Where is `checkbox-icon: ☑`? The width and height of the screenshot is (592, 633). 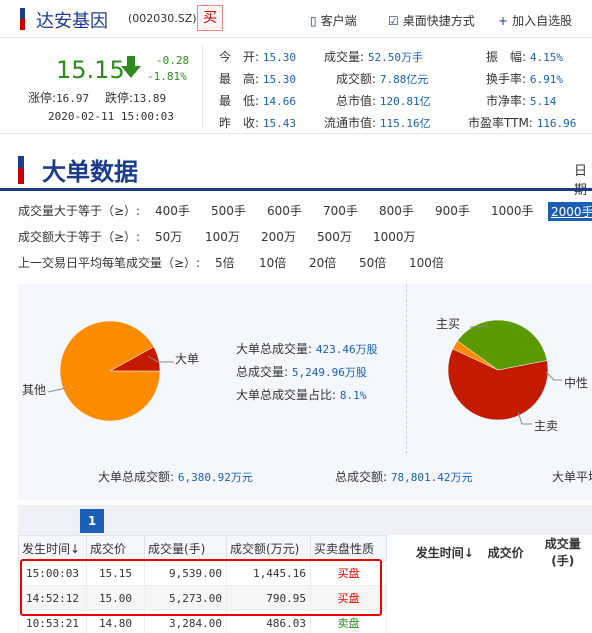
checkbox-icon: ☑ is located at coordinates (393, 21).